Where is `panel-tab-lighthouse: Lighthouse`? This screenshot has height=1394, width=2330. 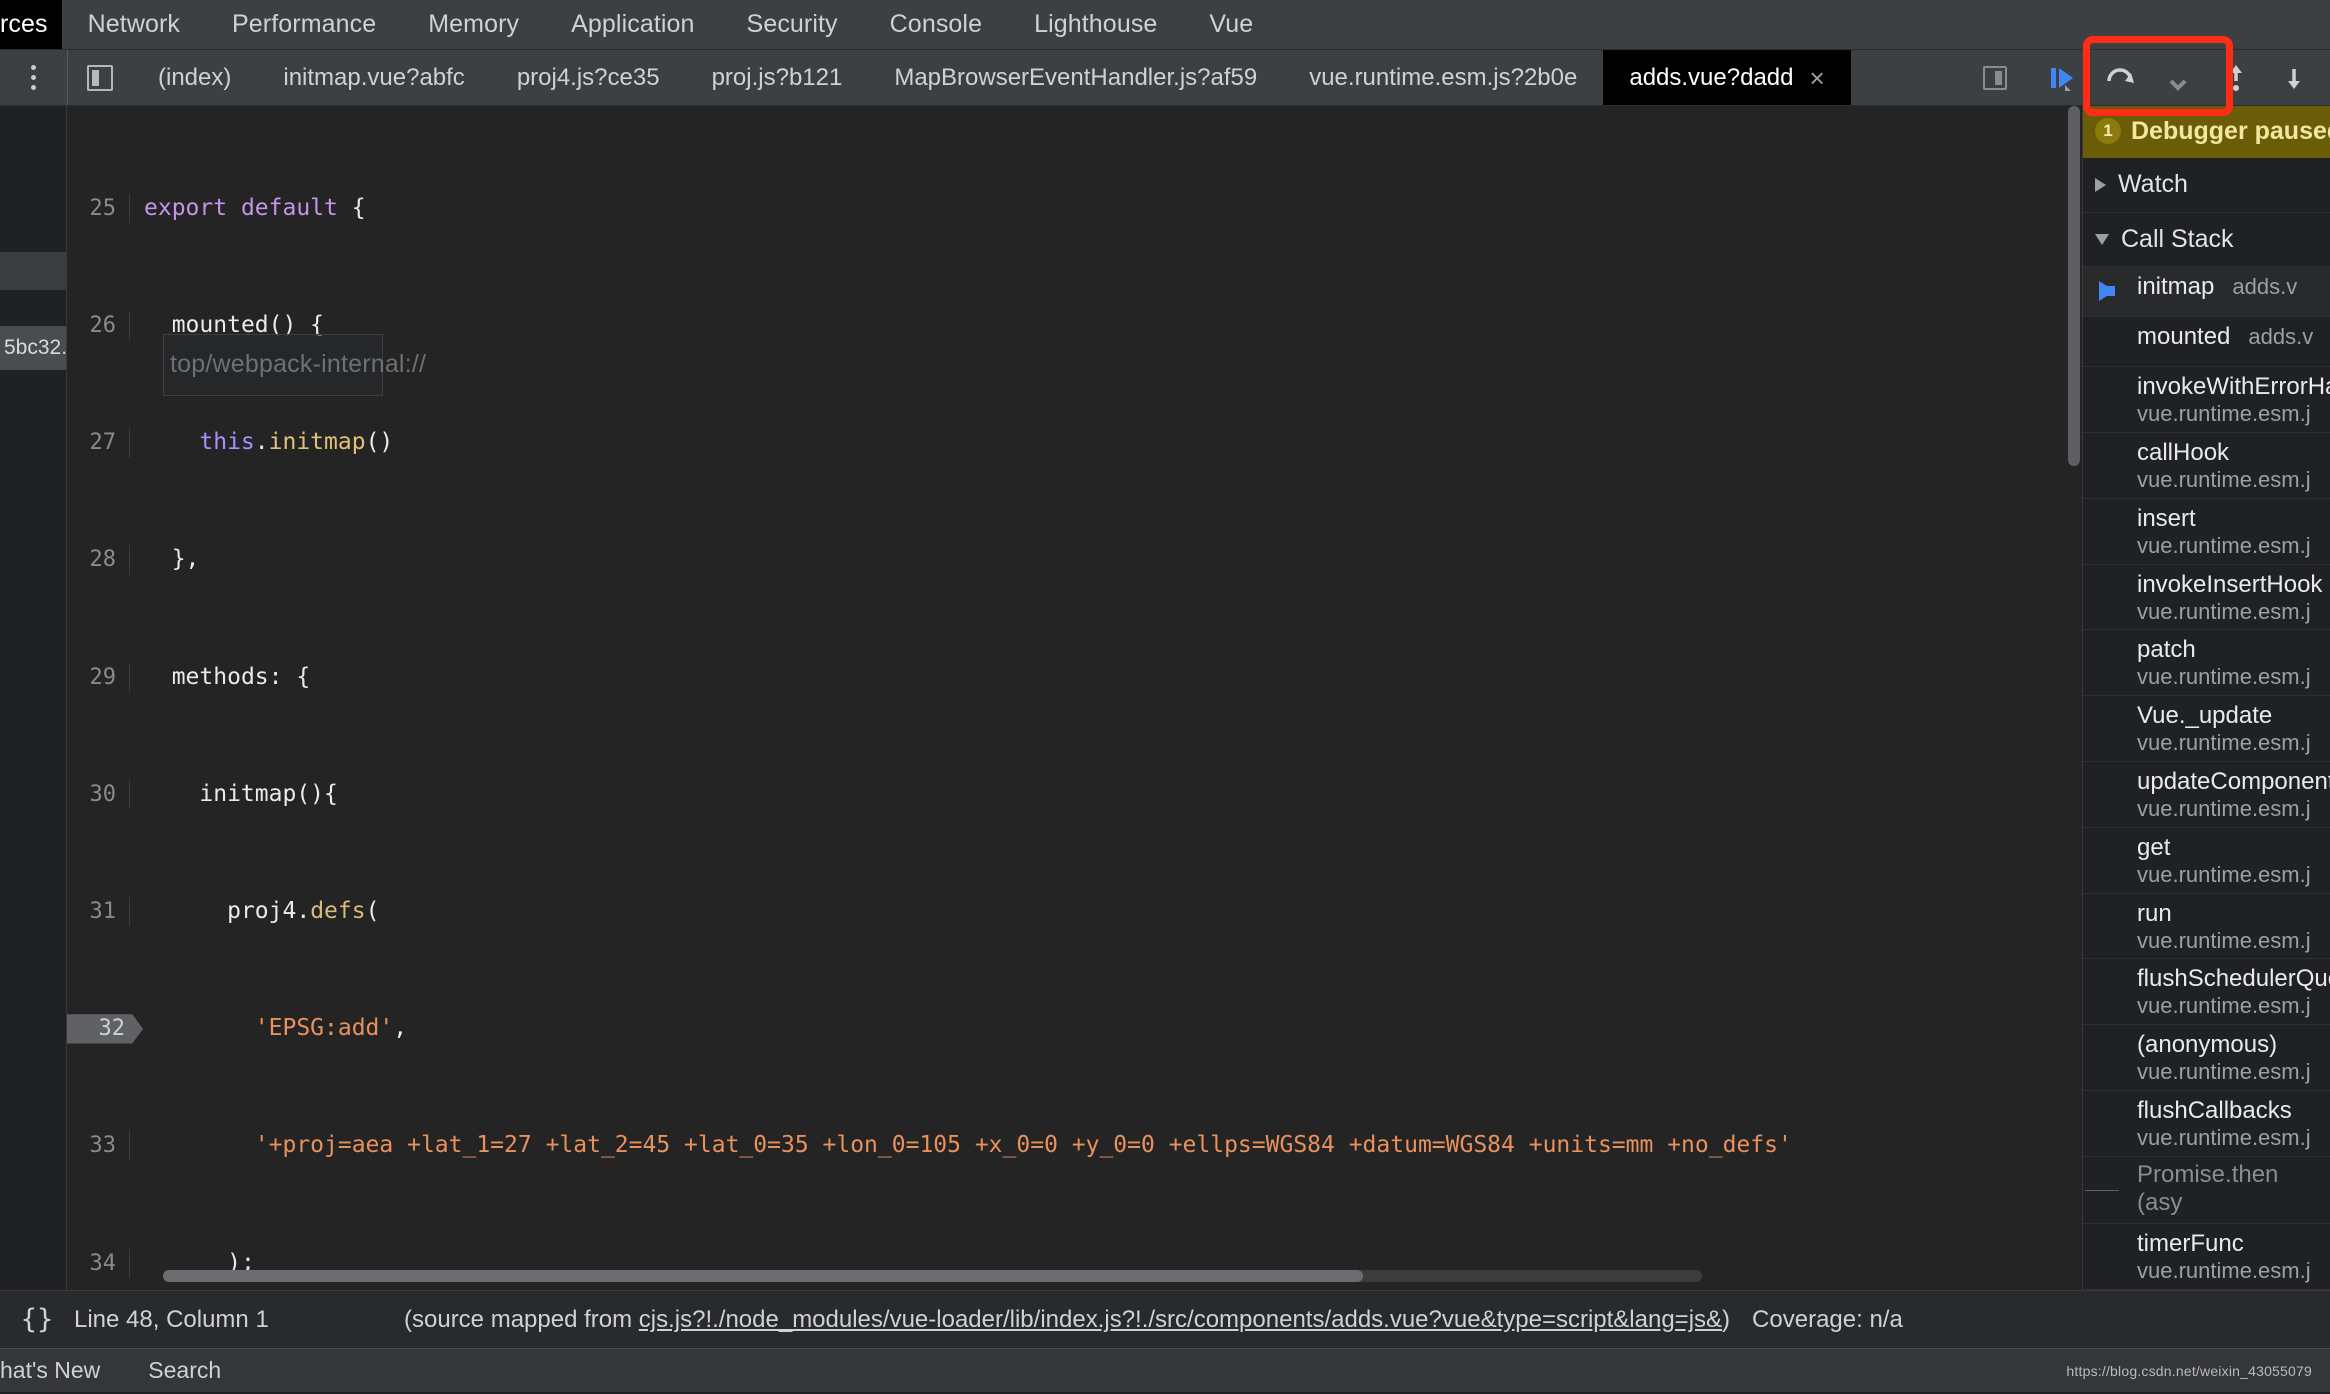 panel-tab-lighthouse: Lighthouse is located at coordinates (1095, 24).